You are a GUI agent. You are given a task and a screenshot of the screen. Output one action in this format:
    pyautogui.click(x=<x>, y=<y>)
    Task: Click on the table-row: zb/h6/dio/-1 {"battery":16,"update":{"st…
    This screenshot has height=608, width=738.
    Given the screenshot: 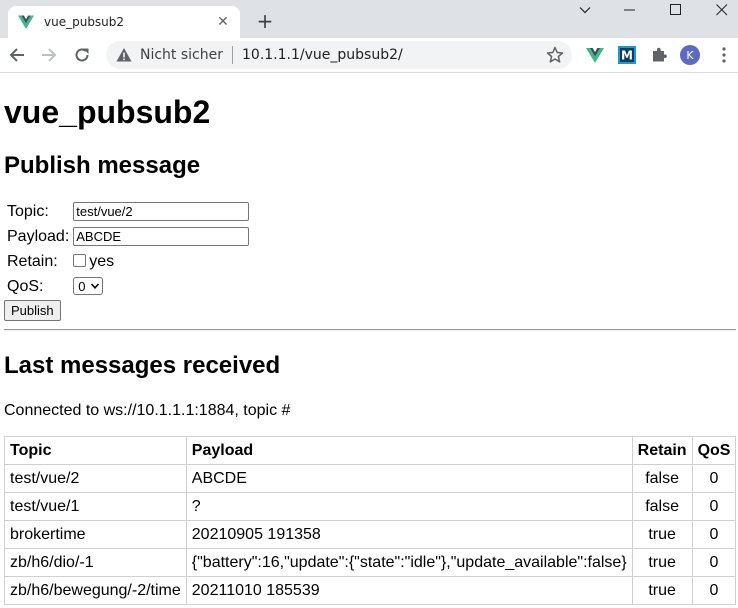 What is the action you would take?
    pyautogui.click(x=370, y=562)
    